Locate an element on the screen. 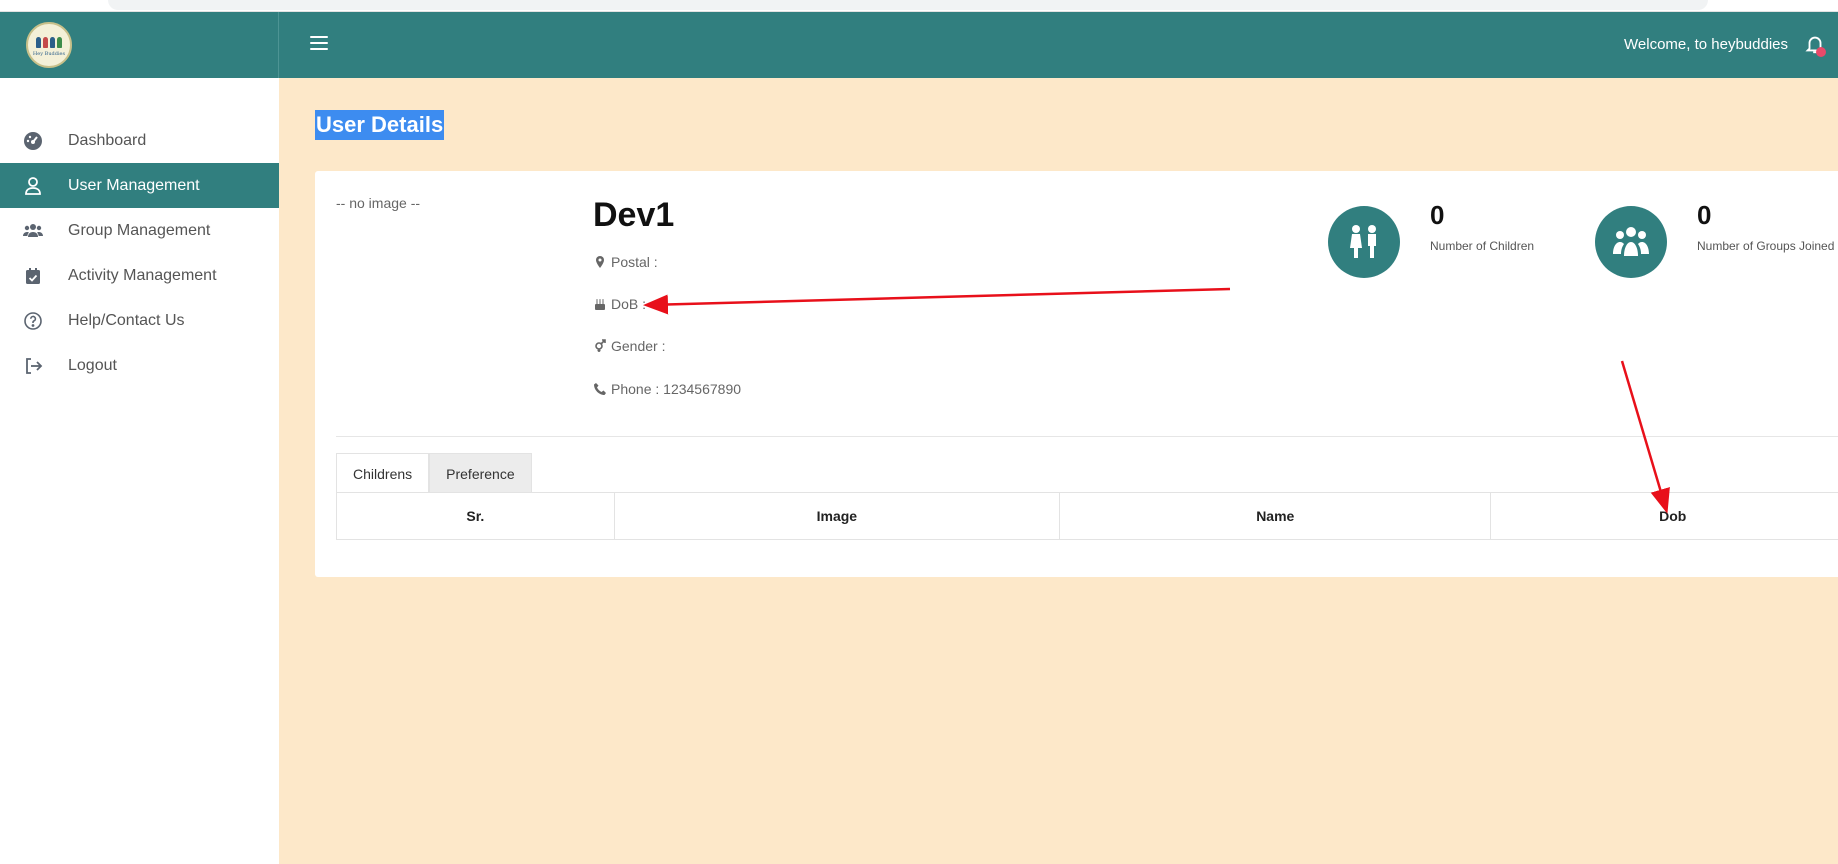 The width and height of the screenshot is (1838, 864). column-header-sr: Sr. is located at coordinates (476, 516).